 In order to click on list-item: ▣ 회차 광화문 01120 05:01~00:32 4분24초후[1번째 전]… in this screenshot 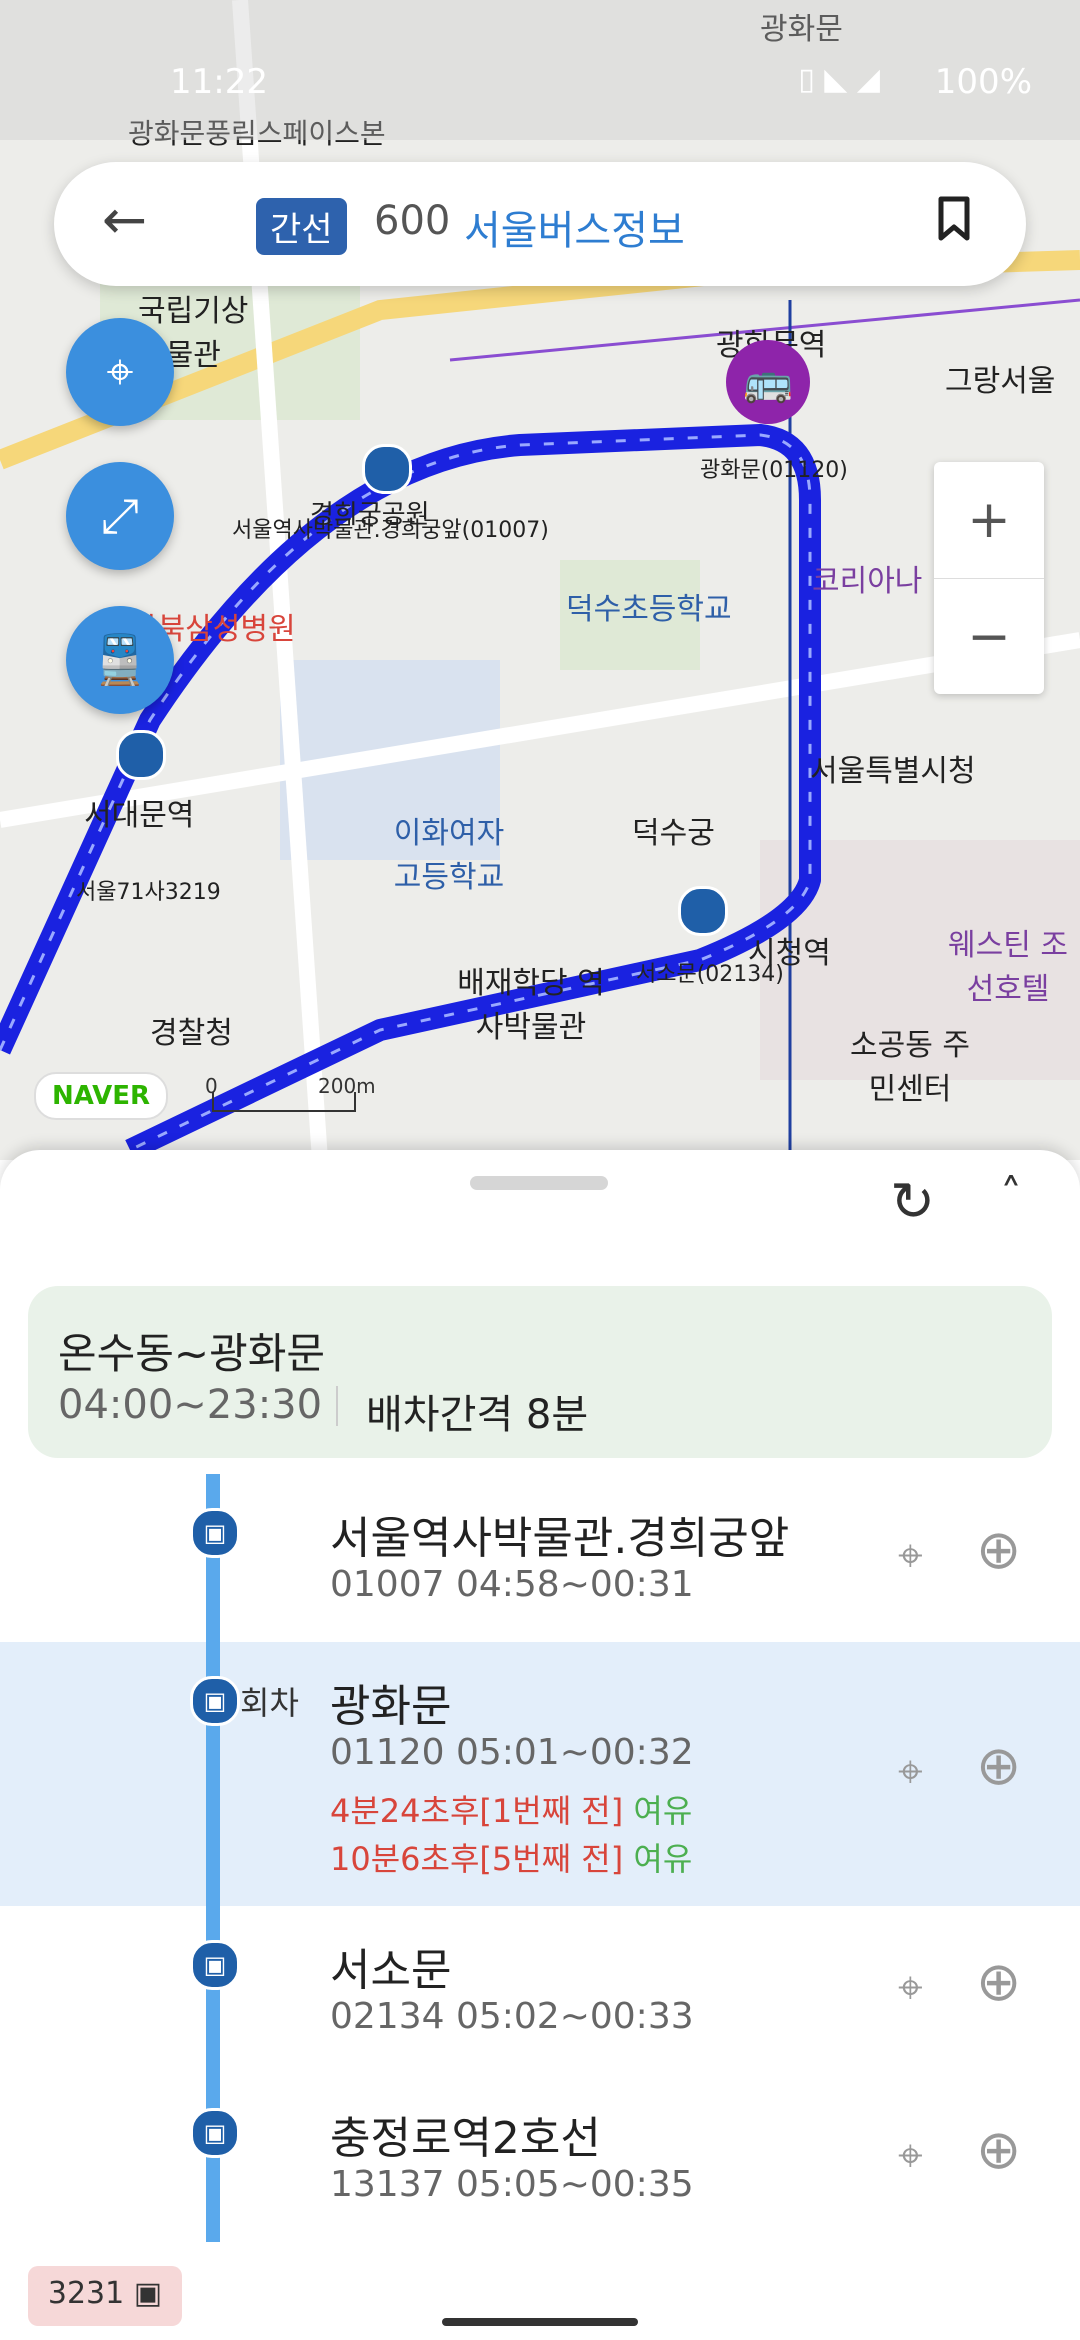, I will do `click(540, 1774)`.